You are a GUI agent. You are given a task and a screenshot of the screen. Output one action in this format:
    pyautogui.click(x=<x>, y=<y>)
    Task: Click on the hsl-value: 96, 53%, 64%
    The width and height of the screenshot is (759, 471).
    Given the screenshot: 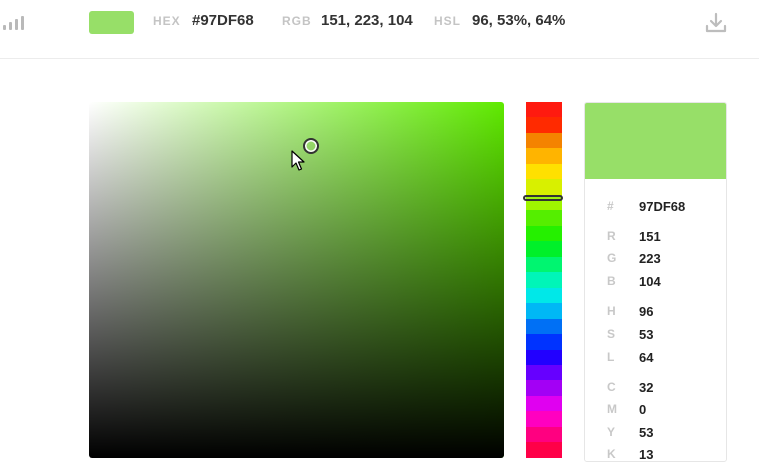 What is the action you would take?
    pyautogui.click(x=518, y=20)
    